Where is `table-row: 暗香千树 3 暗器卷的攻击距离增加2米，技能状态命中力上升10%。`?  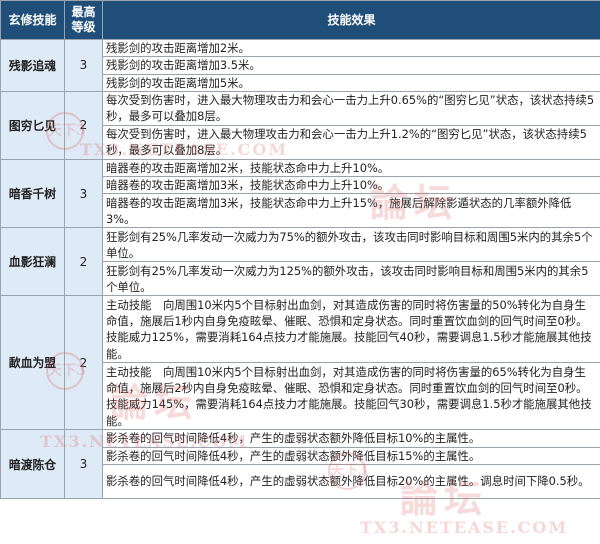 table-row: 暗香千树 3 暗器卷的攻击距离增加2米，技能状态命中力上升10%。 is located at coordinates (300, 193).